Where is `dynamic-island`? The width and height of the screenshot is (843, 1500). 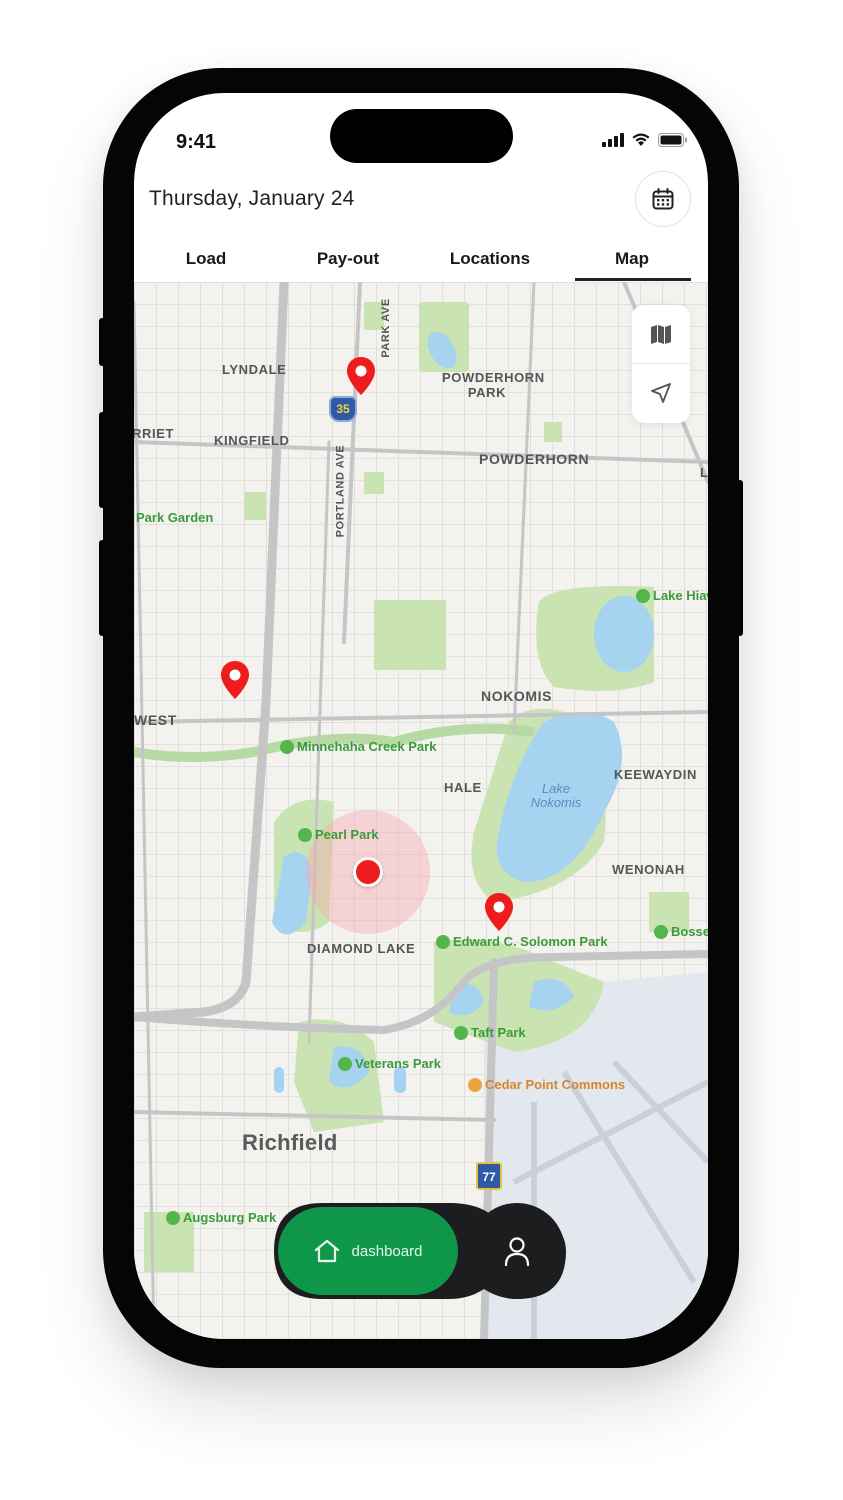
dynamic-island is located at coordinates (421, 136).